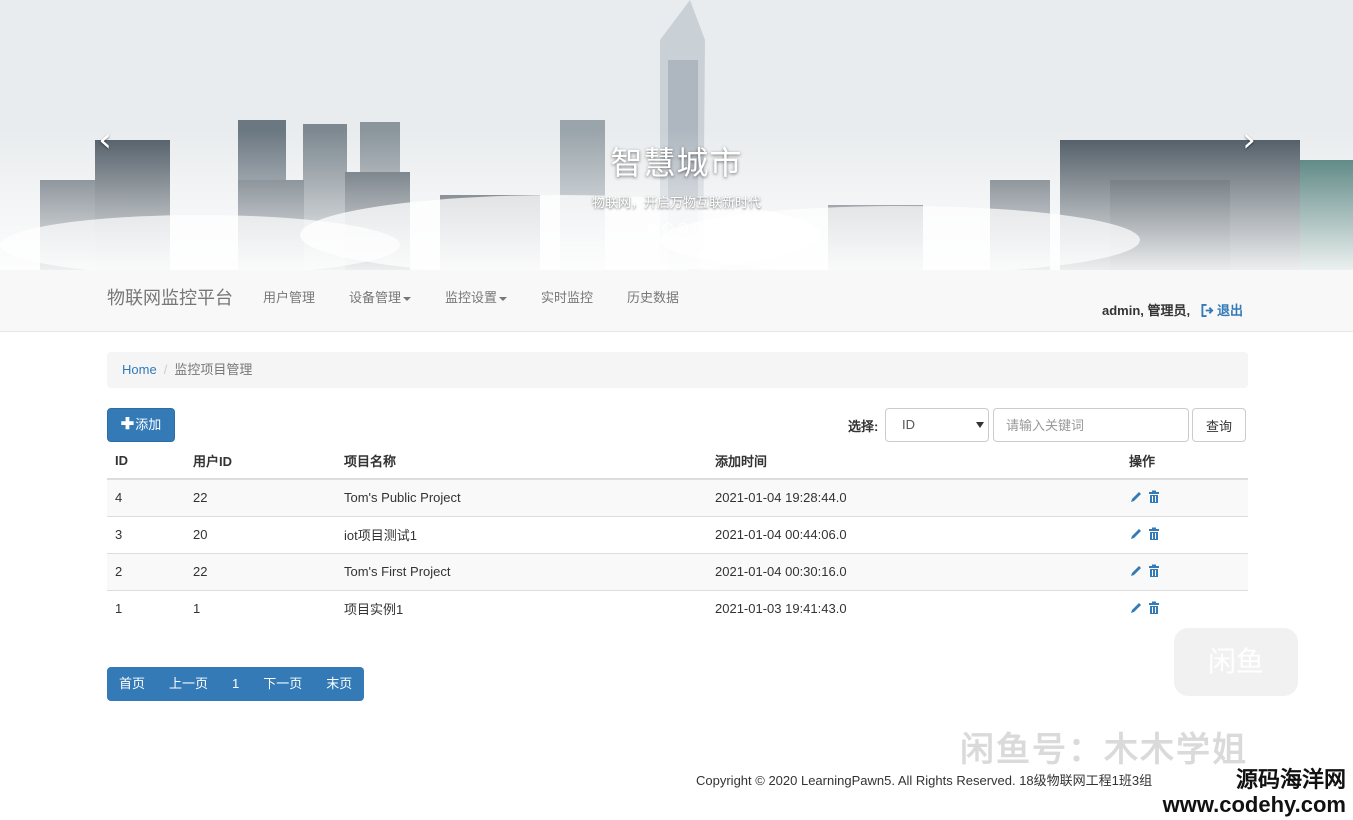  I want to click on current-user: admin, 管理员,, so click(1146, 310).